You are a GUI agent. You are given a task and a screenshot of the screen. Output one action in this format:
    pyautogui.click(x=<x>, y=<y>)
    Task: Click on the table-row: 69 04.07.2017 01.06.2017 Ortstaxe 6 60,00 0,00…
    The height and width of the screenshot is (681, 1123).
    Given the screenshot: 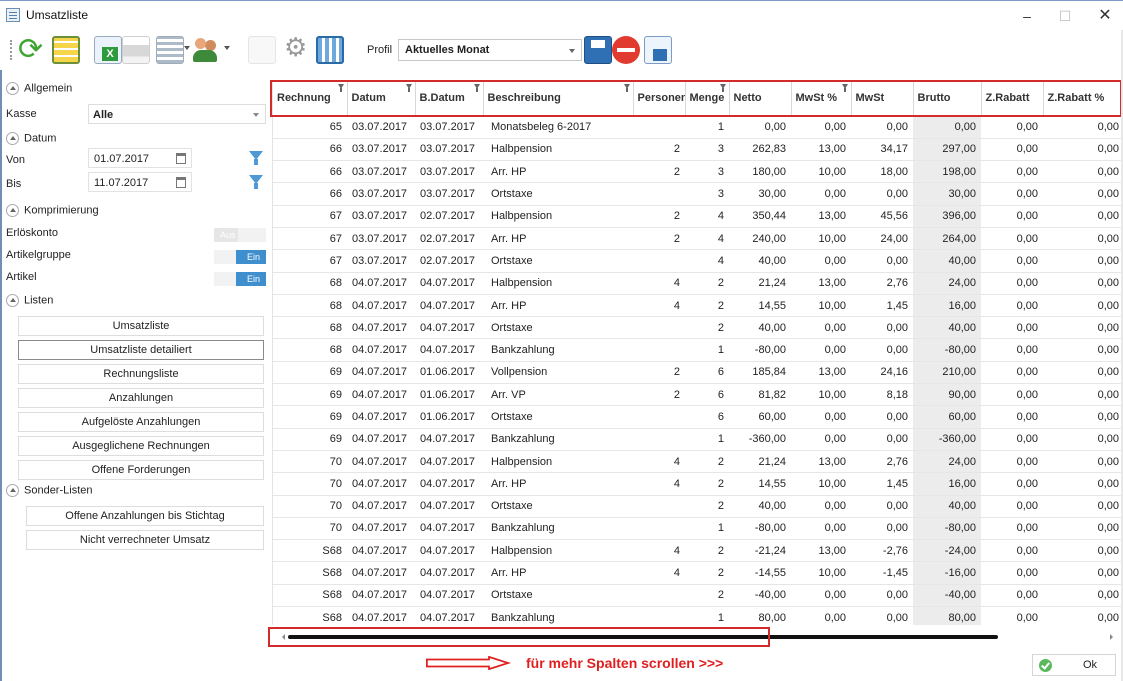 What is the action you would take?
    pyautogui.click(x=698, y=417)
    